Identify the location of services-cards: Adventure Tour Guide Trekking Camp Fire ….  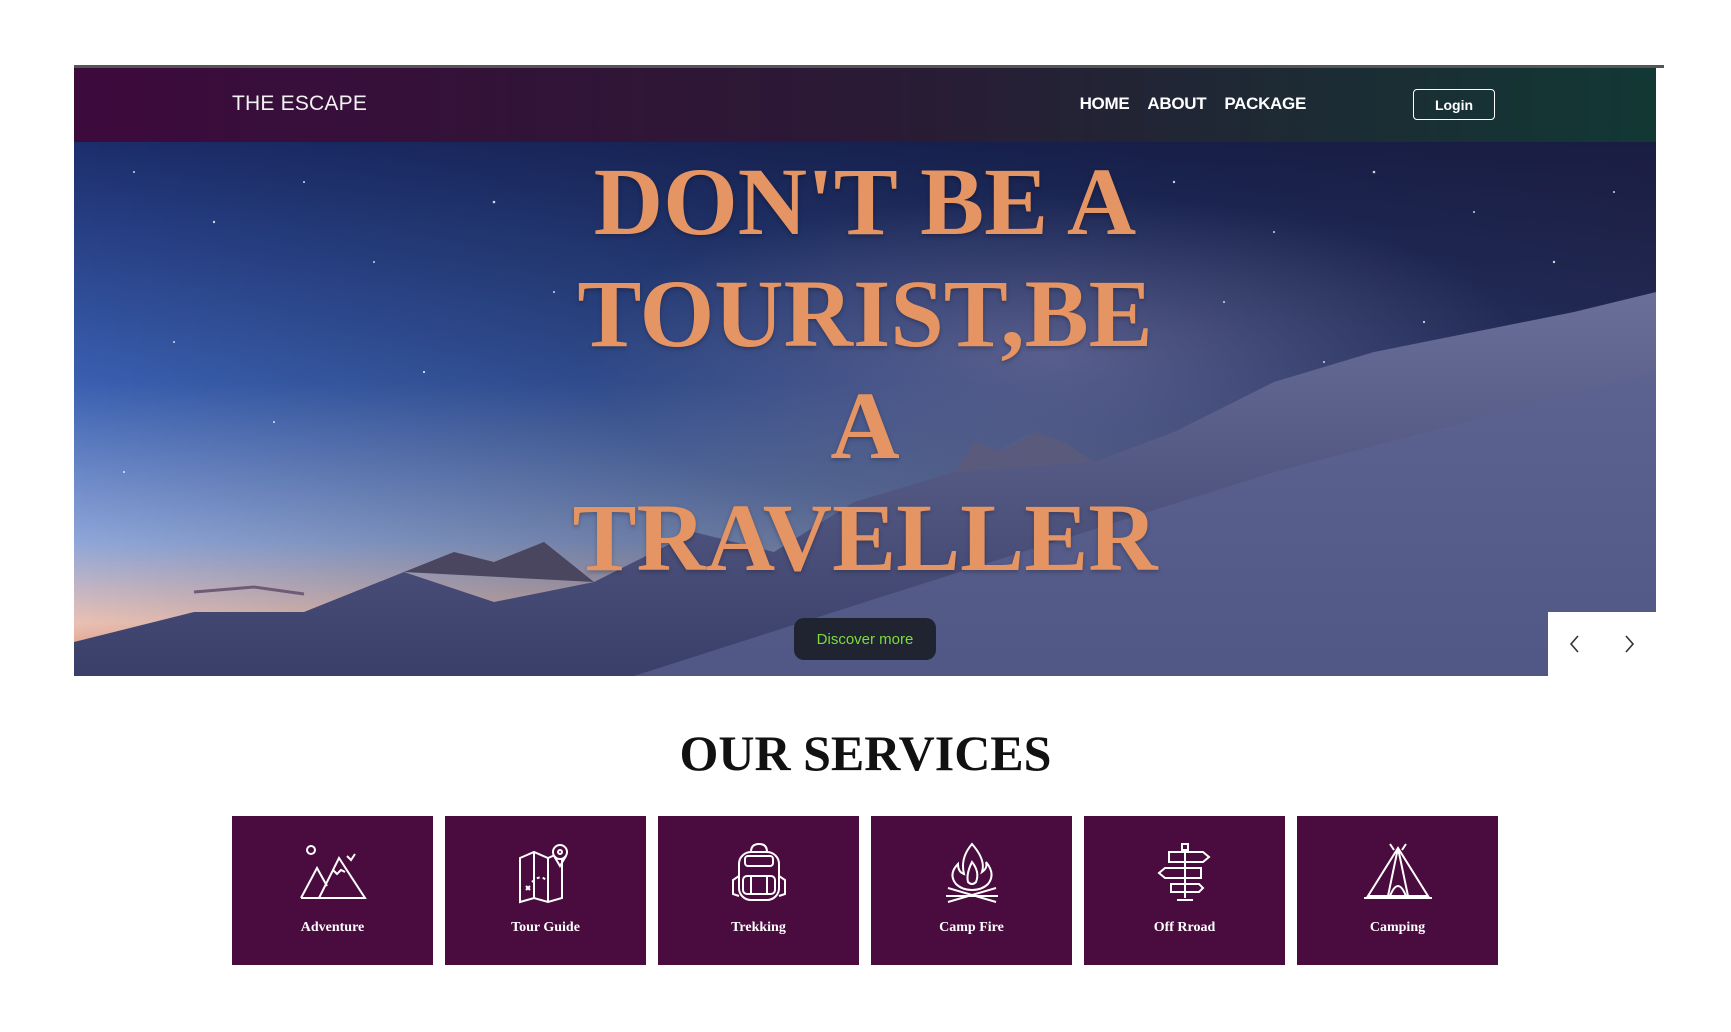
(865, 890).